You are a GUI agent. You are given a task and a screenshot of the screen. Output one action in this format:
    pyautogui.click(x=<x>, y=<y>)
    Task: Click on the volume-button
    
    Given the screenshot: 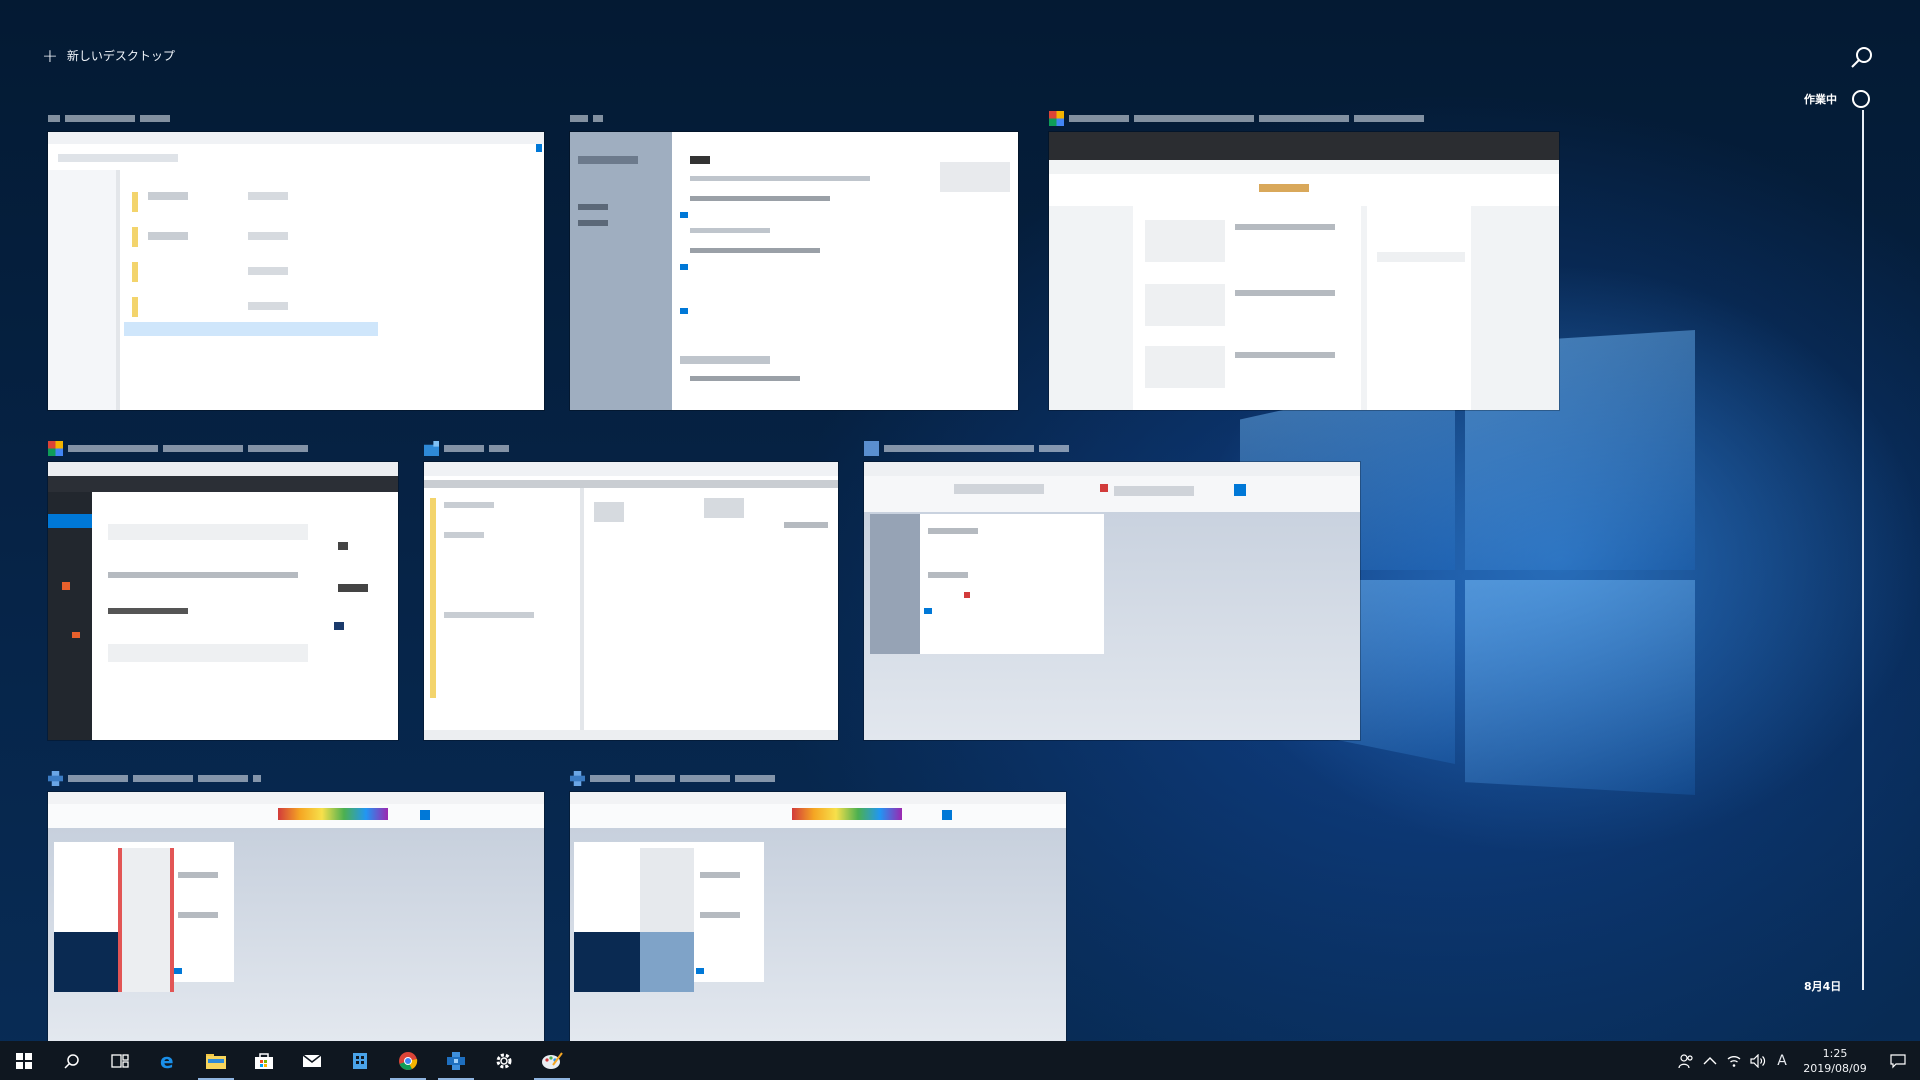 What is the action you would take?
    pyautogui.click(x=1758, y=1060)
    